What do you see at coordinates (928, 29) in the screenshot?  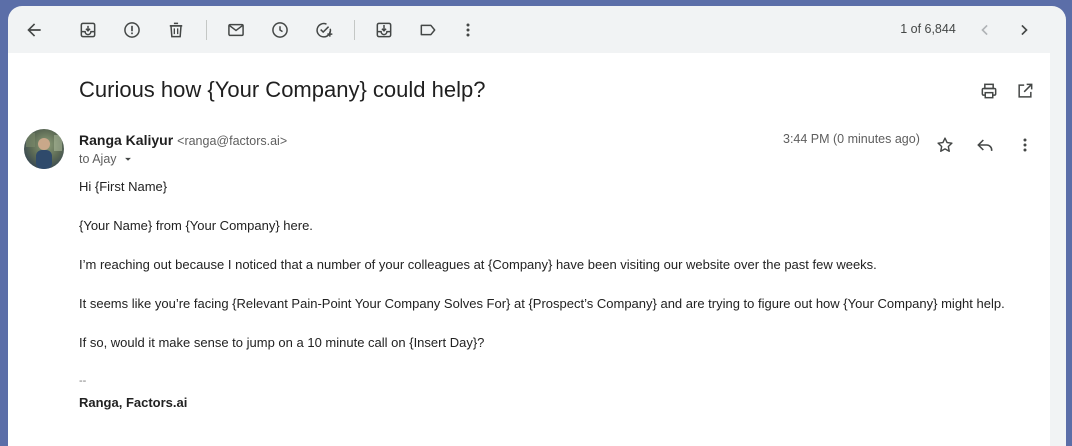 I see `pagination-count: 1 of 6,844` at bounding box center [928, 29].